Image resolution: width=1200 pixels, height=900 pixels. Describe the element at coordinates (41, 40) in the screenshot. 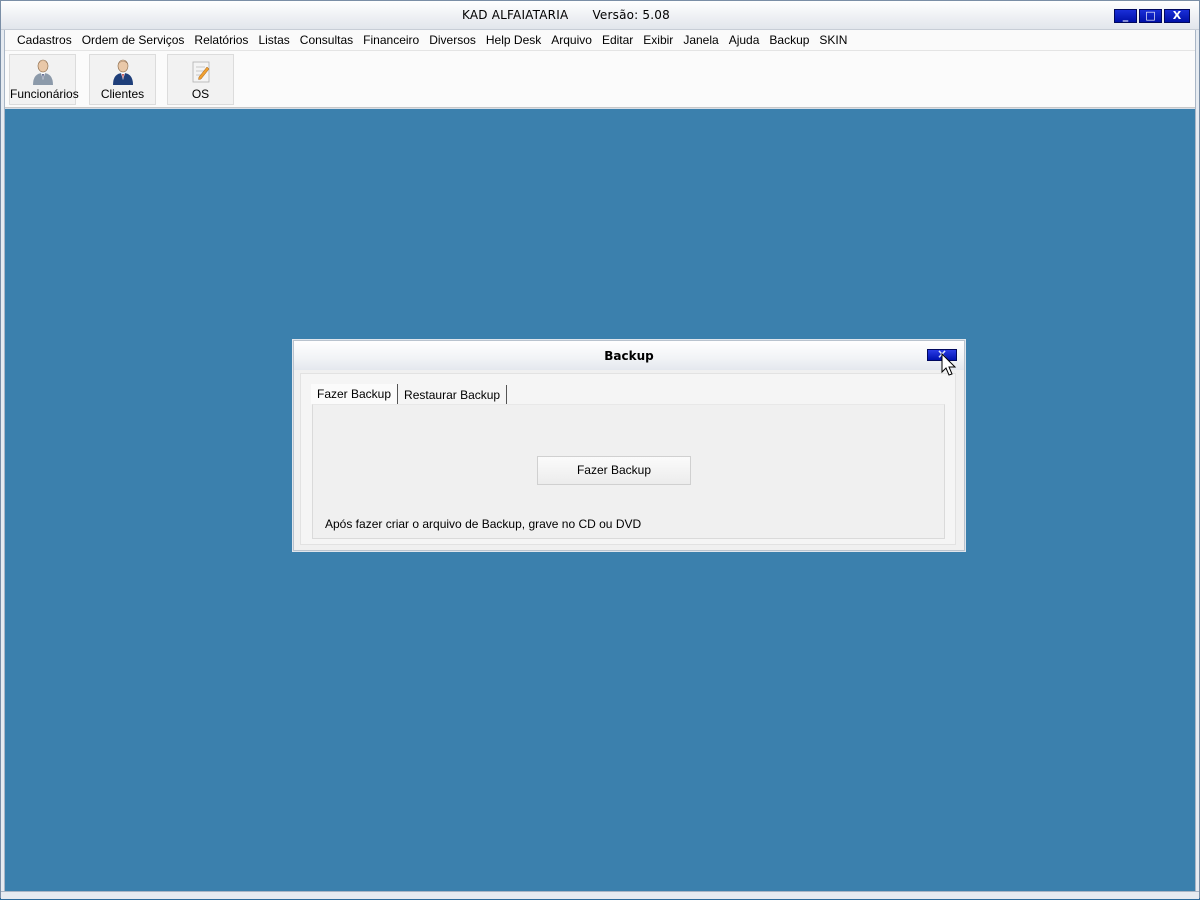

I see `menu-cadastros: Cadastros` at that location.